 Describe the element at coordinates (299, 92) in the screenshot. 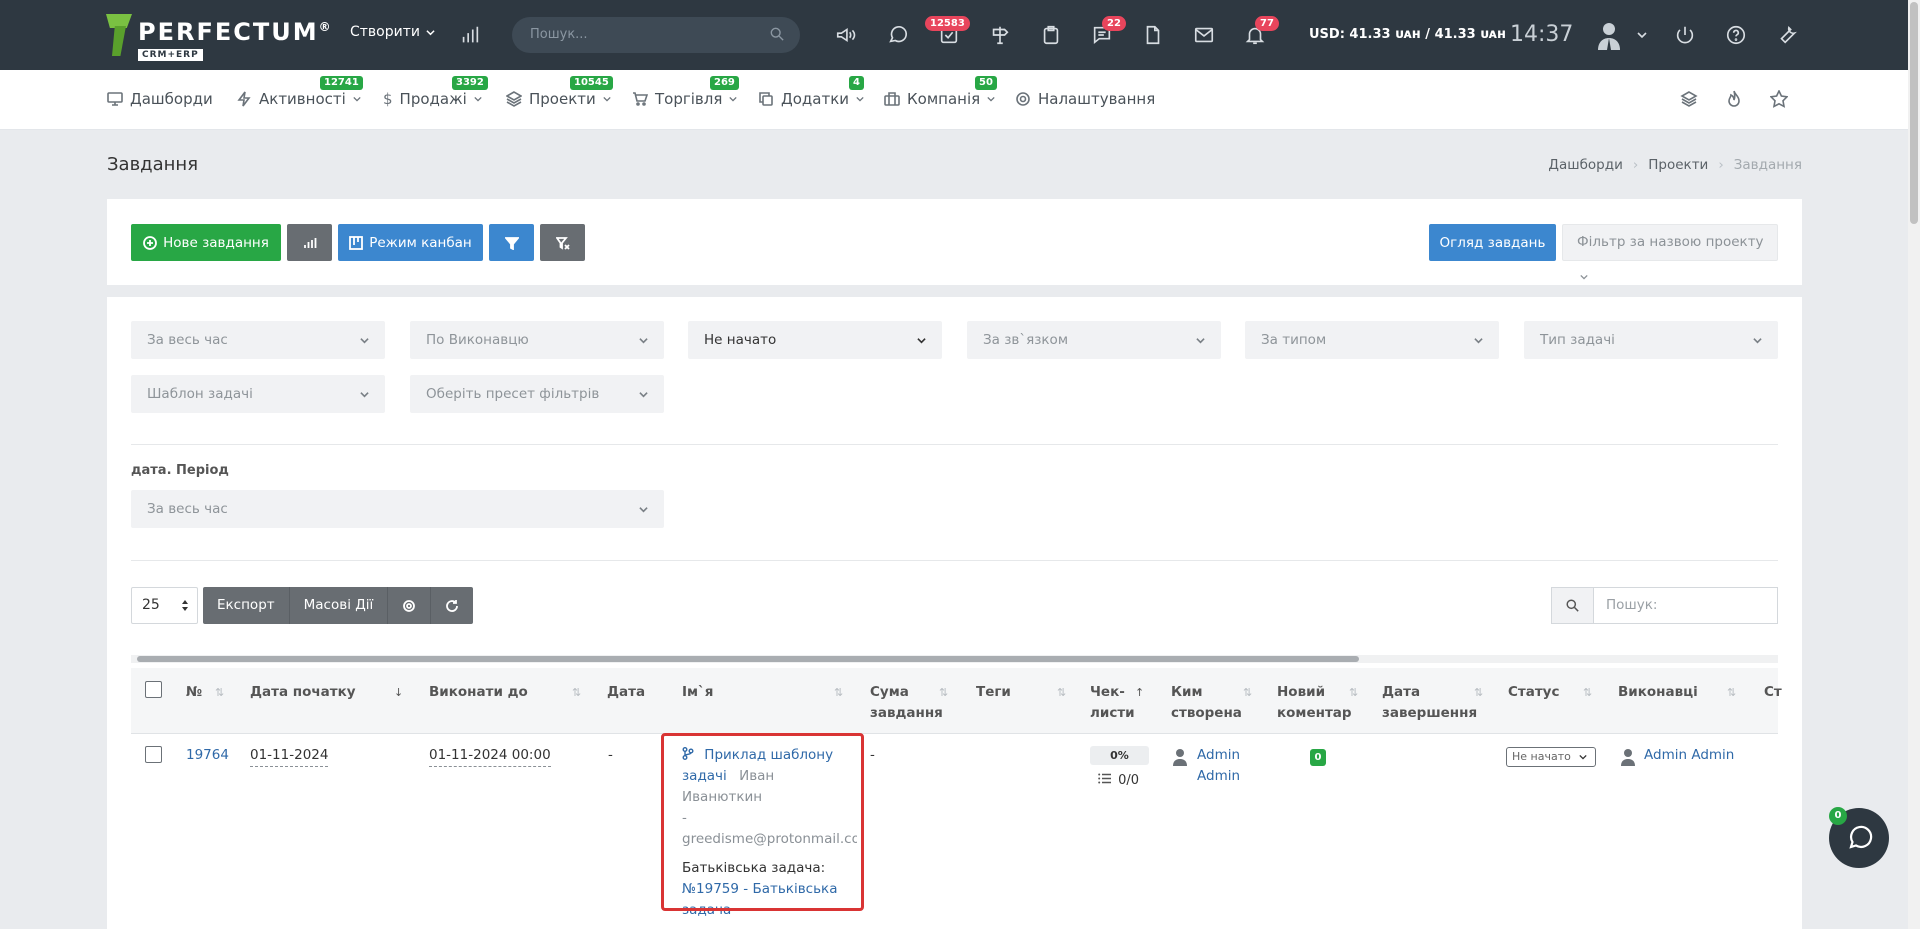

I see `nav-item-activities: Активності 12741` at that location.